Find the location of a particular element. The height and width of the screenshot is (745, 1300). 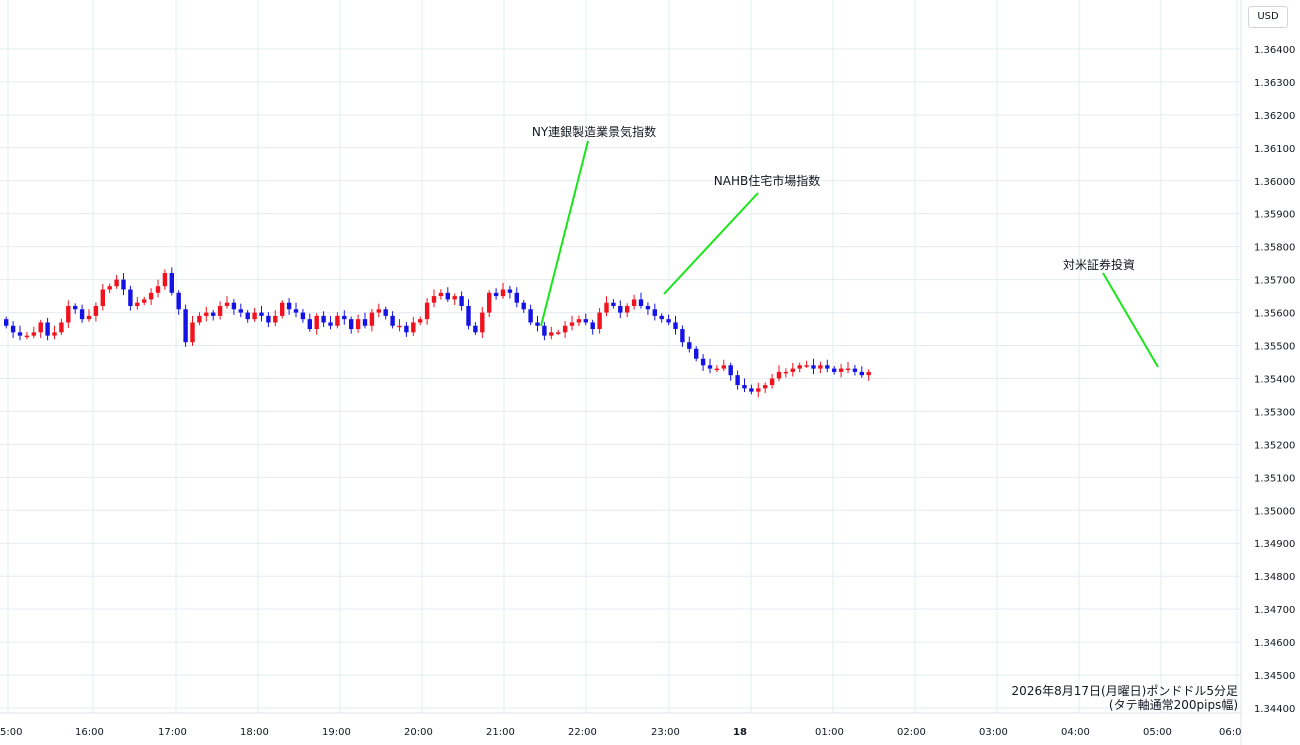

y-tick-label: 1.34700 is located at coordinates (1274, 610).